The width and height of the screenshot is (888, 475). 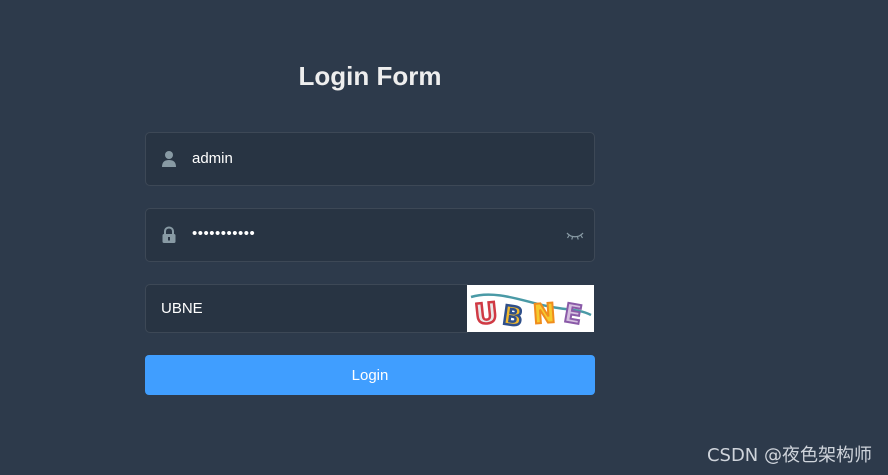 I want to click on captcha-input-value: UBNE, so click(x=182, y=308).